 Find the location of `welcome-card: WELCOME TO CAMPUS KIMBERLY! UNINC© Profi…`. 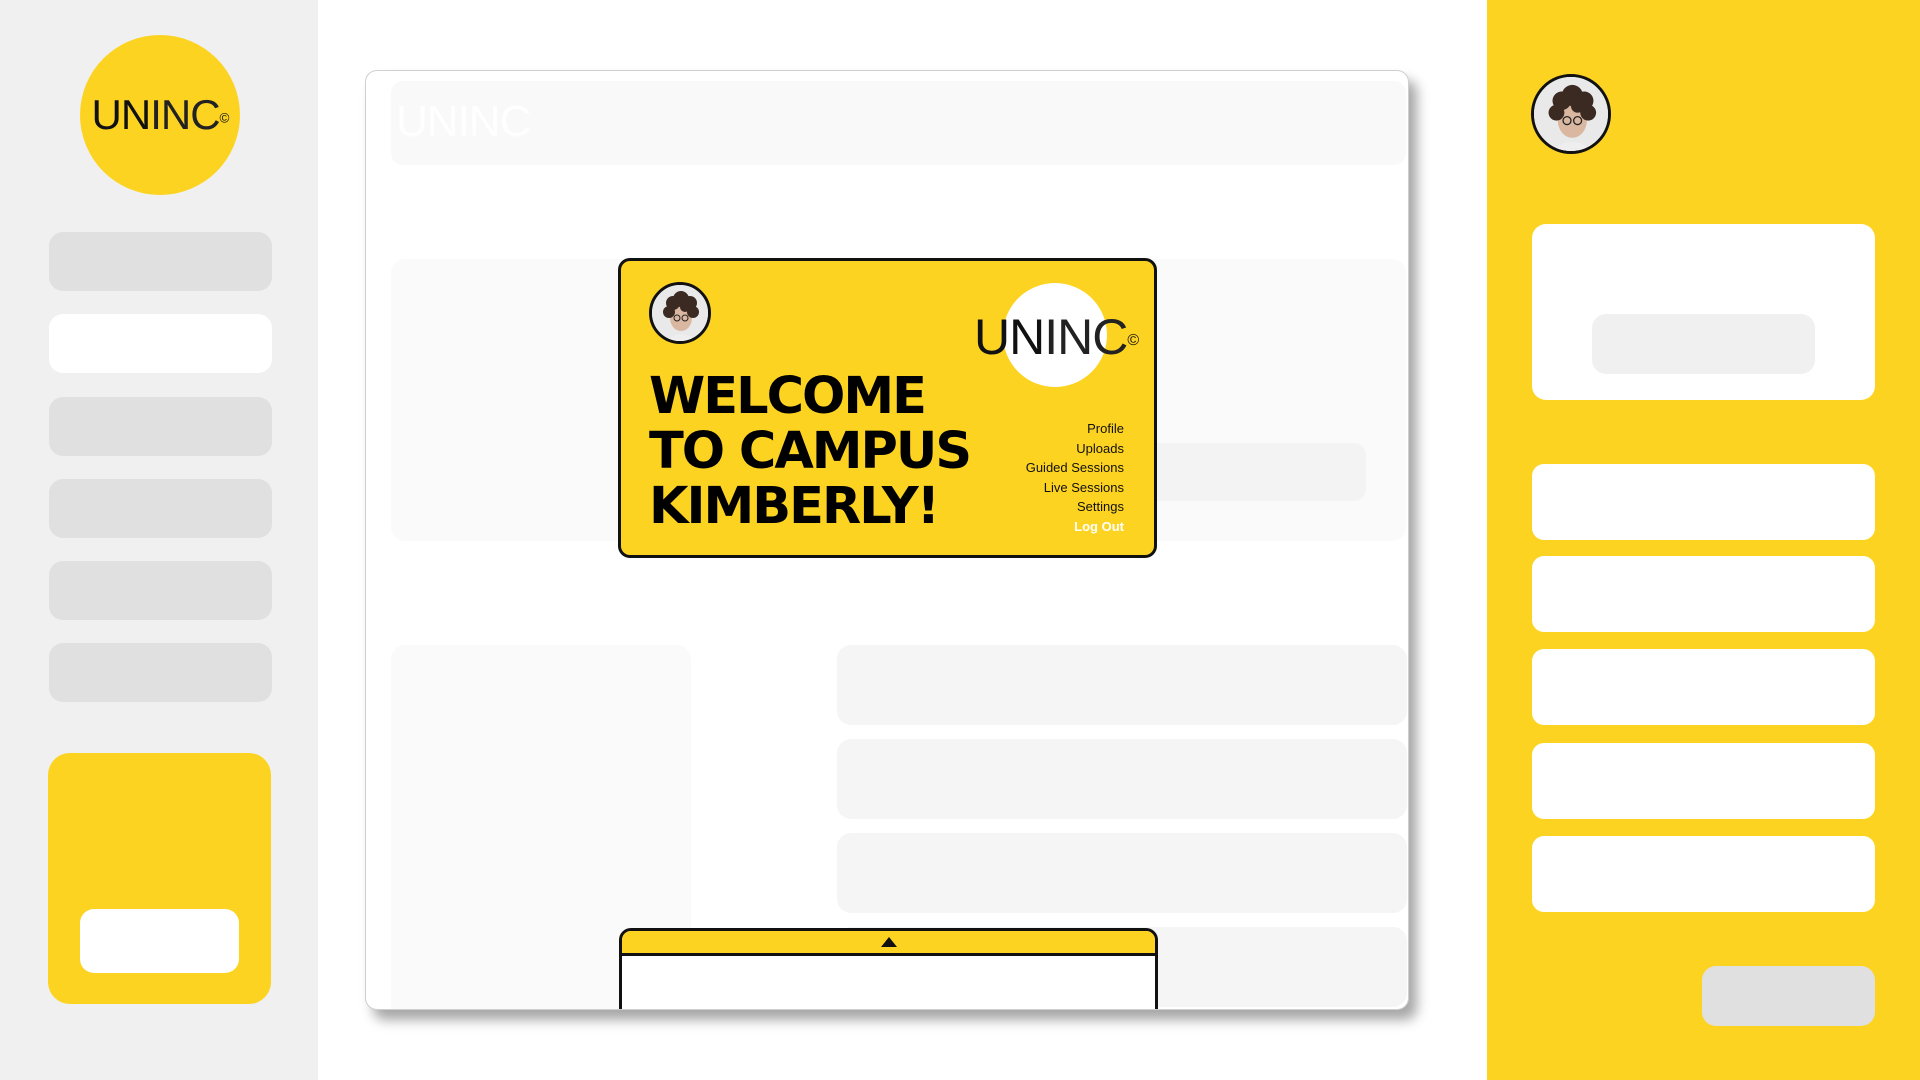

welcome-card: WELCOME TO CAMPUS KIMBERLY! UNINC© Profi… is located at coordinates (887, 408).